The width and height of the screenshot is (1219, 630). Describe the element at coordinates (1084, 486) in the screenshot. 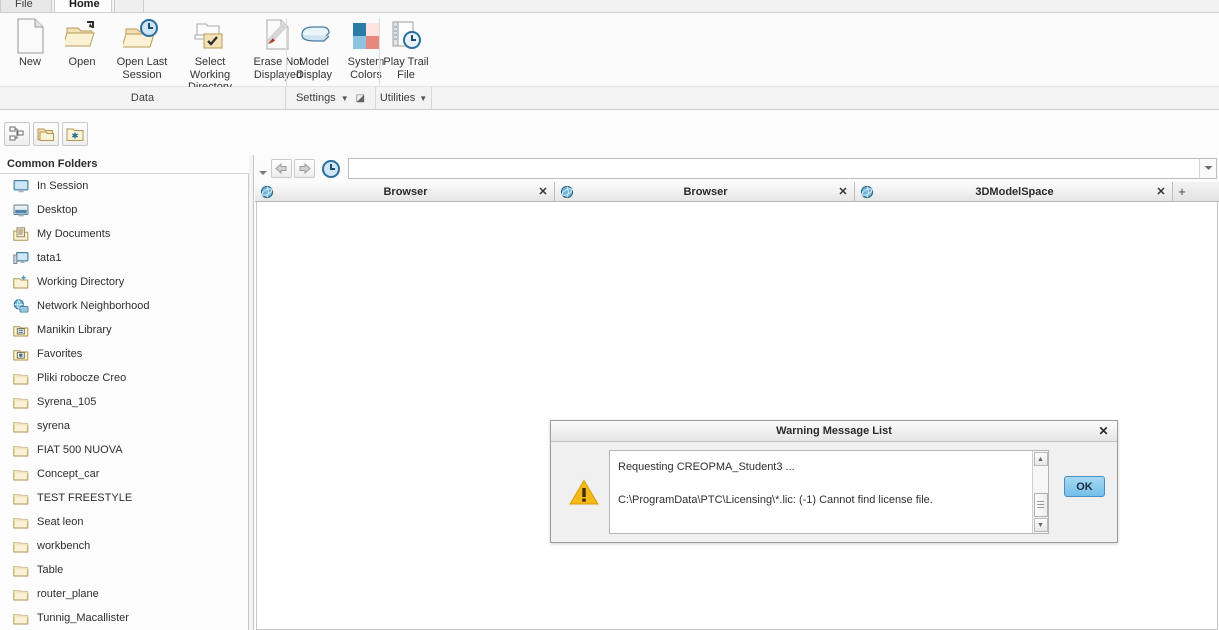

I see `ok-button: OK` at that location.